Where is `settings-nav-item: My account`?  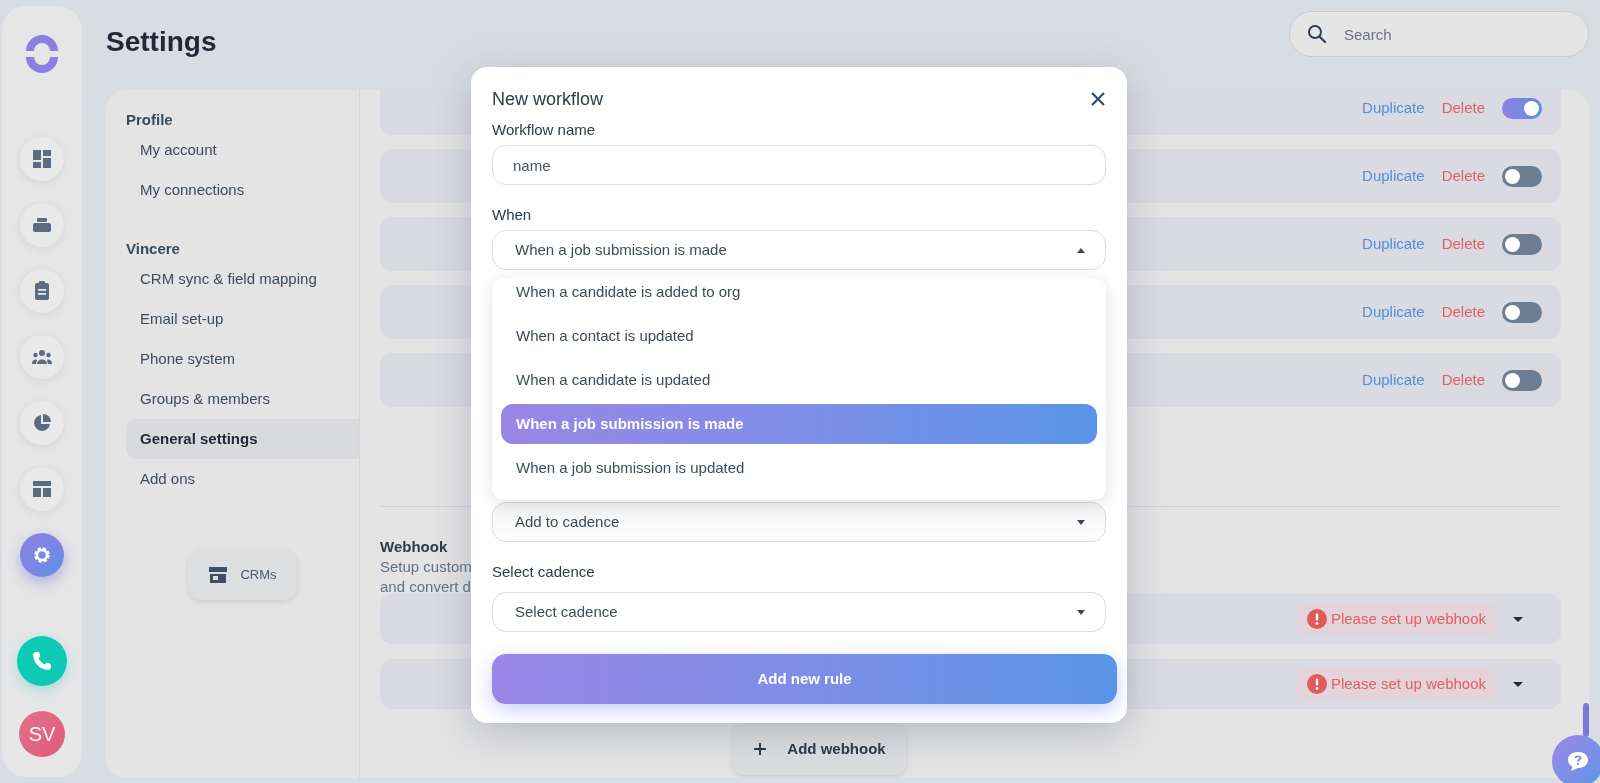
settings-nav-item: My account is located at coordinates (242, 150).